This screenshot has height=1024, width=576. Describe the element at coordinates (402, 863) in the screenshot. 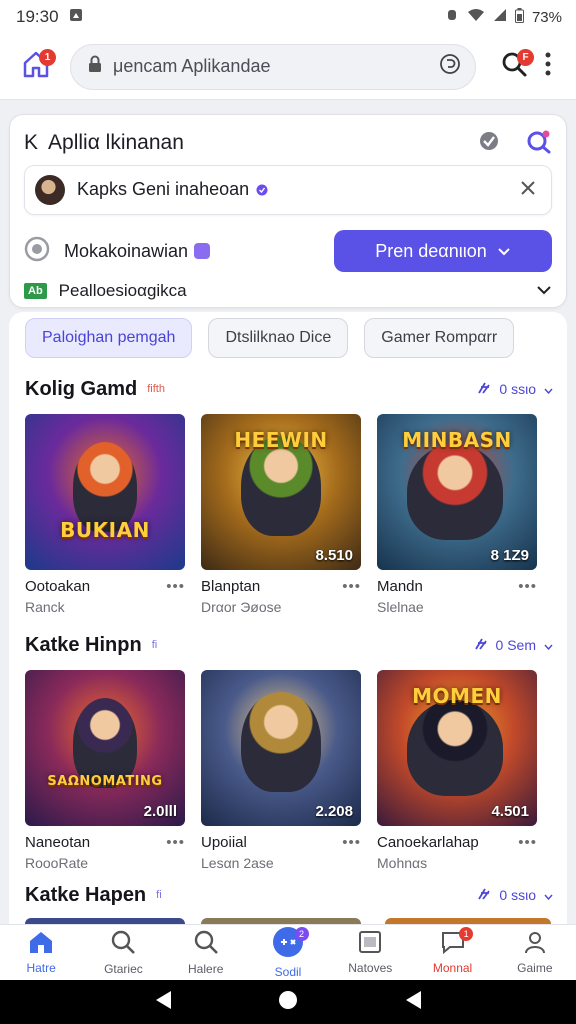

I see `game-subtitle: Mohnαs` at that location.